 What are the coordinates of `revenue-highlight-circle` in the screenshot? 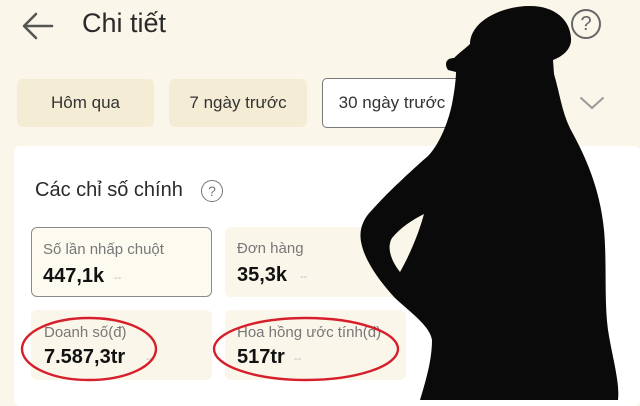 It's located at (89, 349).